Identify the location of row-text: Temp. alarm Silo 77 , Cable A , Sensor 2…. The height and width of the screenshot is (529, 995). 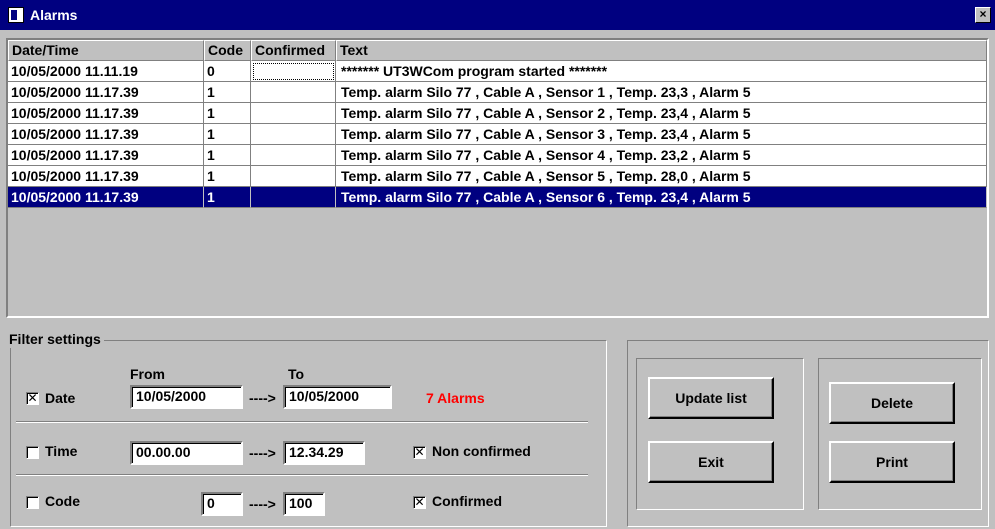
(661, 113).